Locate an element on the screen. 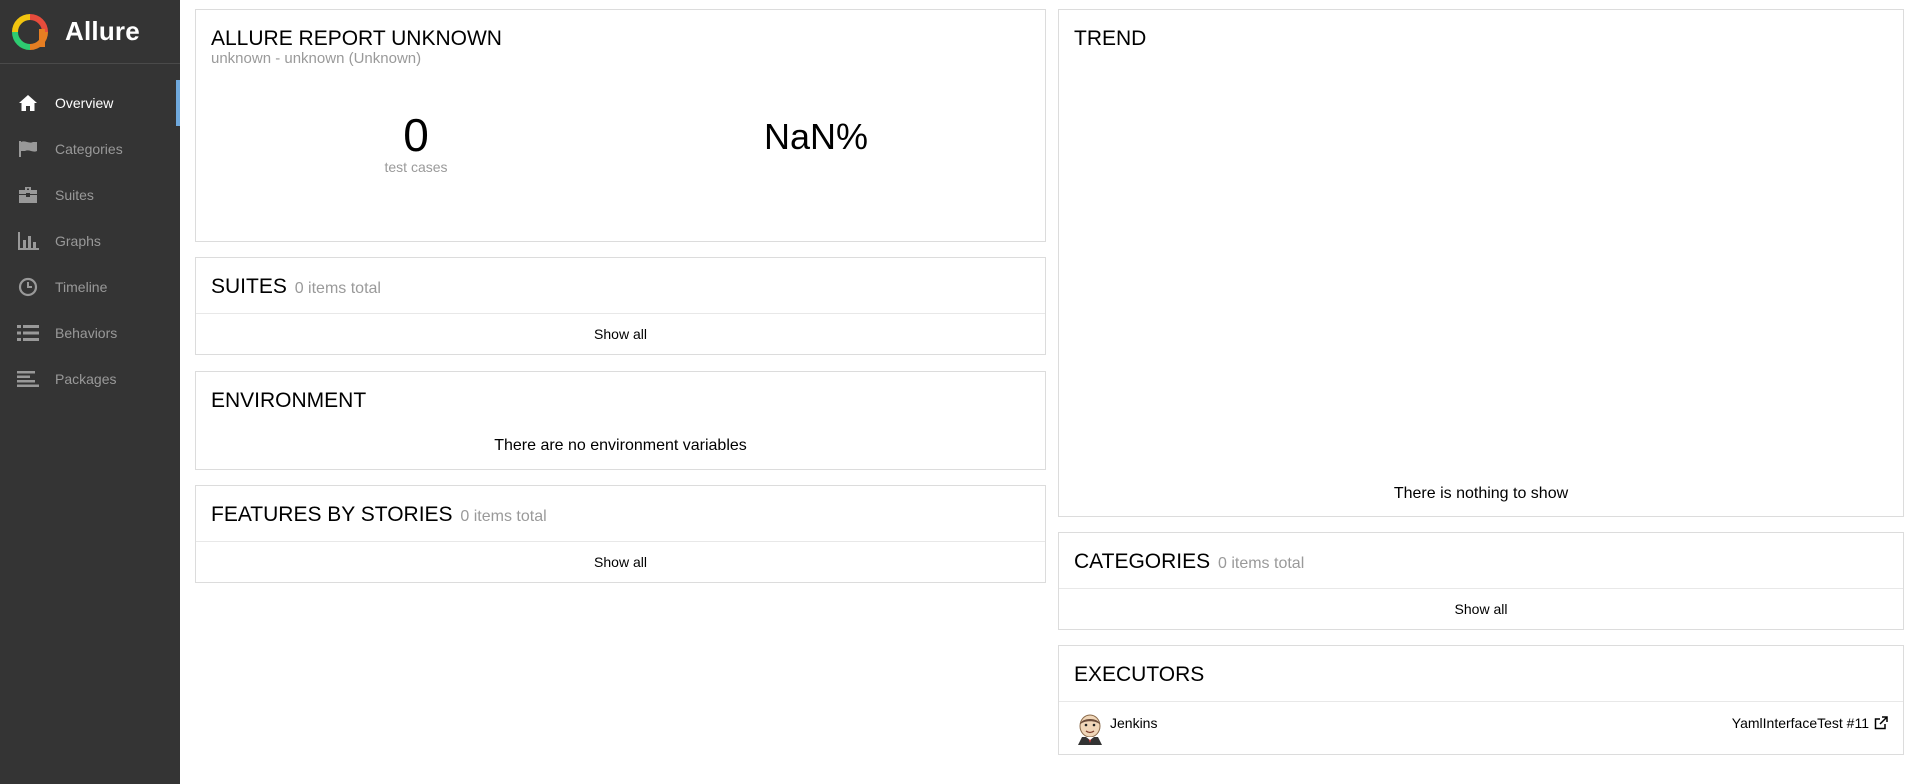 This screenshot has width=1916, height=784. features-count: 0 items total is located at coordinates (503, 516).